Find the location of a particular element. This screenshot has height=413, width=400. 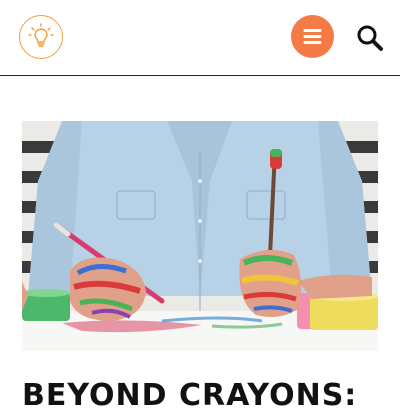

article-title: BEYOND CRAYONS: is located at coordinates (190, 395).